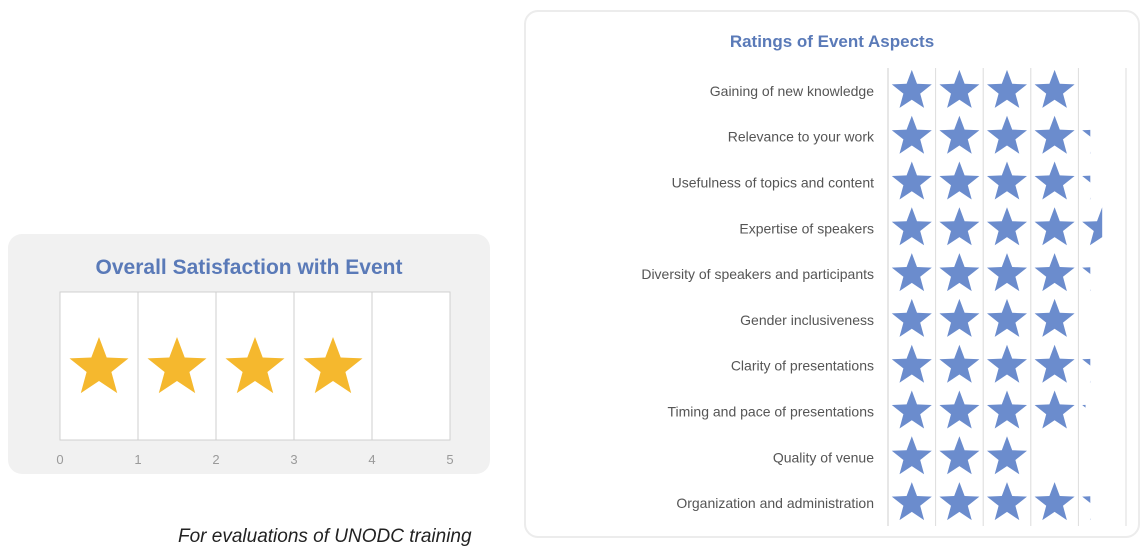  I want to click on aspect-category-label: Clarity of presentations, so click(802, 366).